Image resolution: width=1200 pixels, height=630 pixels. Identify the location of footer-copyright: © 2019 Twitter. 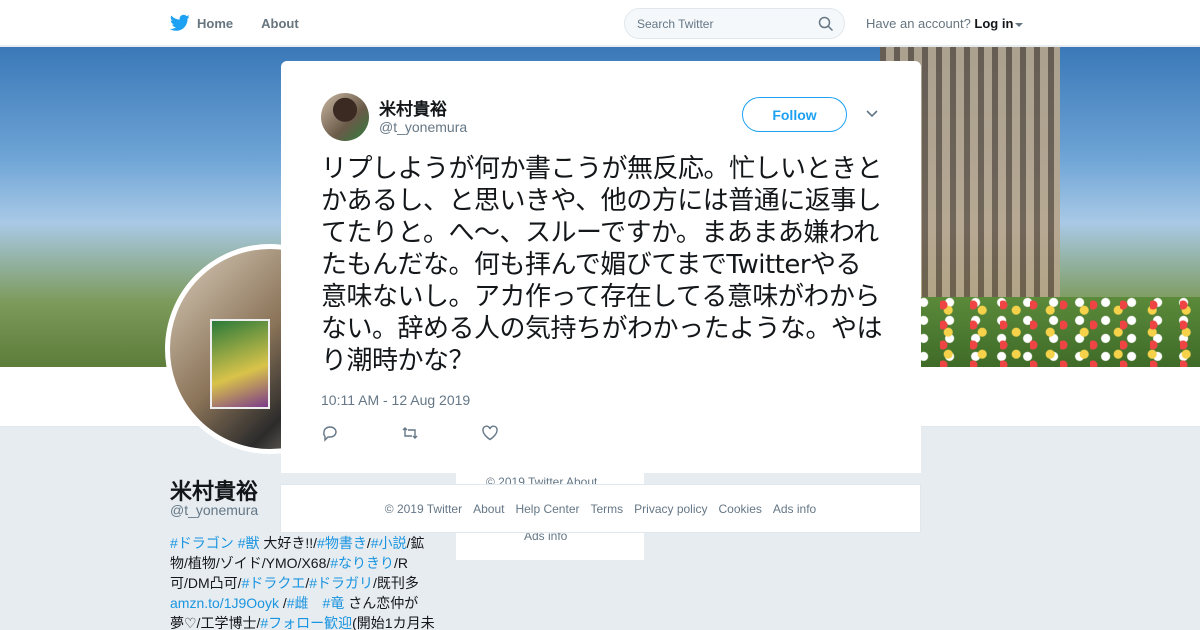
(423, 508).